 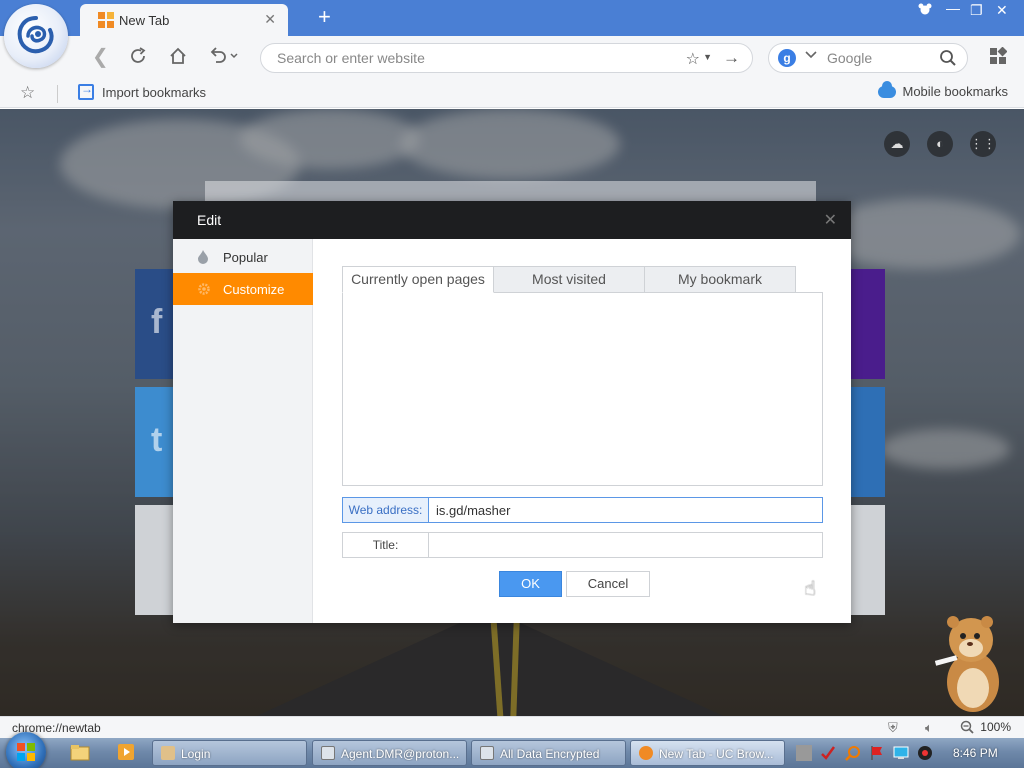 What do you see at coordinates (925, 10) in the screenshot?
I see `skin-icon` at bounding box center [925, 10].